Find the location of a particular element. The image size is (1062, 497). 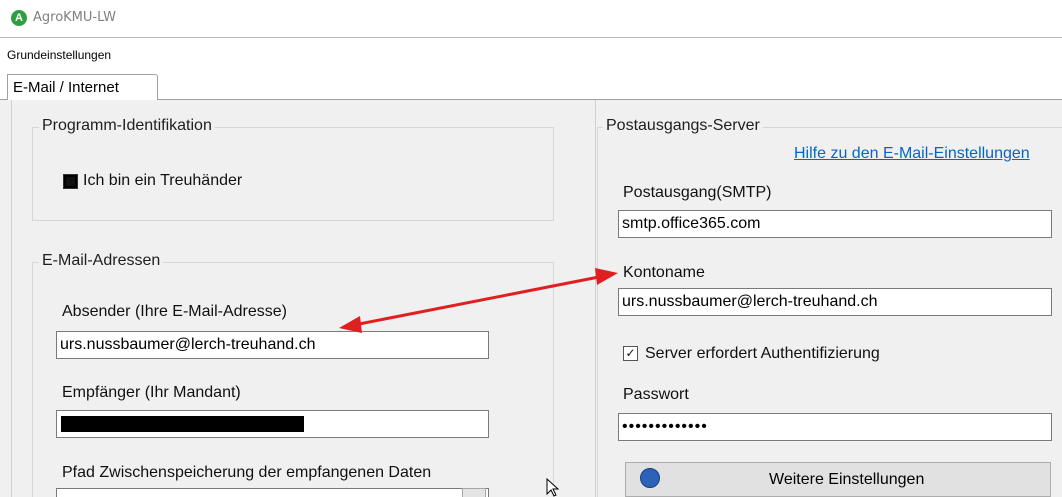

auth-required-label: Server erfordert Authentifizierung is located at coordinates (762, 353).